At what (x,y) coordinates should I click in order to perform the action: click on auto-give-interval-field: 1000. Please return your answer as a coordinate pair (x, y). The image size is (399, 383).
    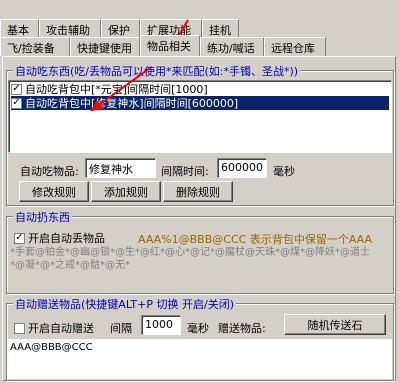
    Looking at the image, I should click on (161, 325).